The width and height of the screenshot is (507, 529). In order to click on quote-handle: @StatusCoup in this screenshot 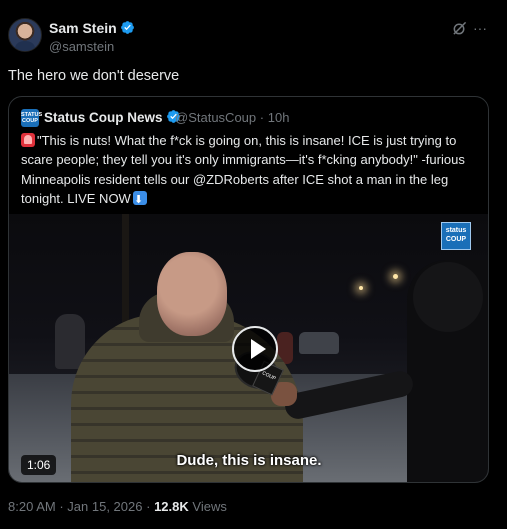, I will do `click(215, 117)`.